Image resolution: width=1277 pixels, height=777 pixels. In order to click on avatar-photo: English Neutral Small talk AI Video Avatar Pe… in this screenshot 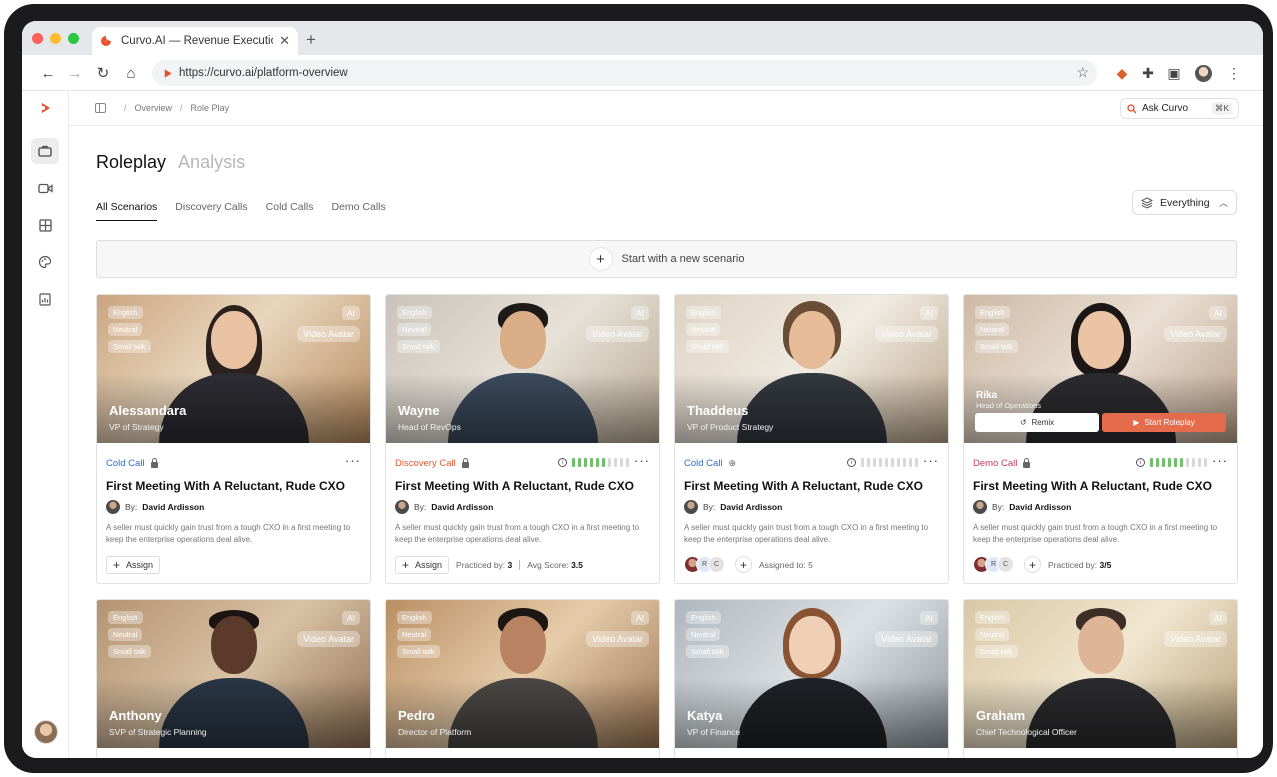, I will do `click(522, 674)`.